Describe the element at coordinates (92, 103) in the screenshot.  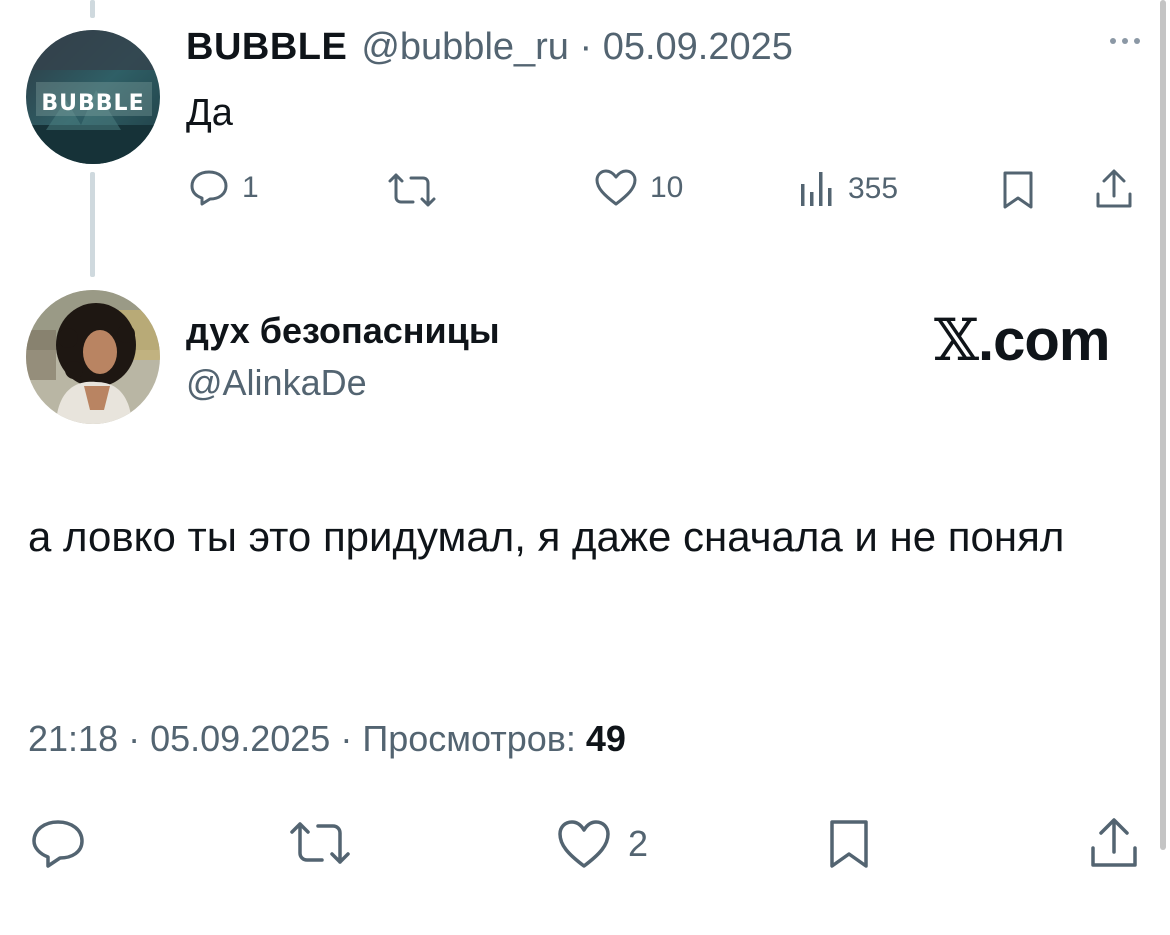
I see `avatar-logo-text: BUBBLE` at that location.